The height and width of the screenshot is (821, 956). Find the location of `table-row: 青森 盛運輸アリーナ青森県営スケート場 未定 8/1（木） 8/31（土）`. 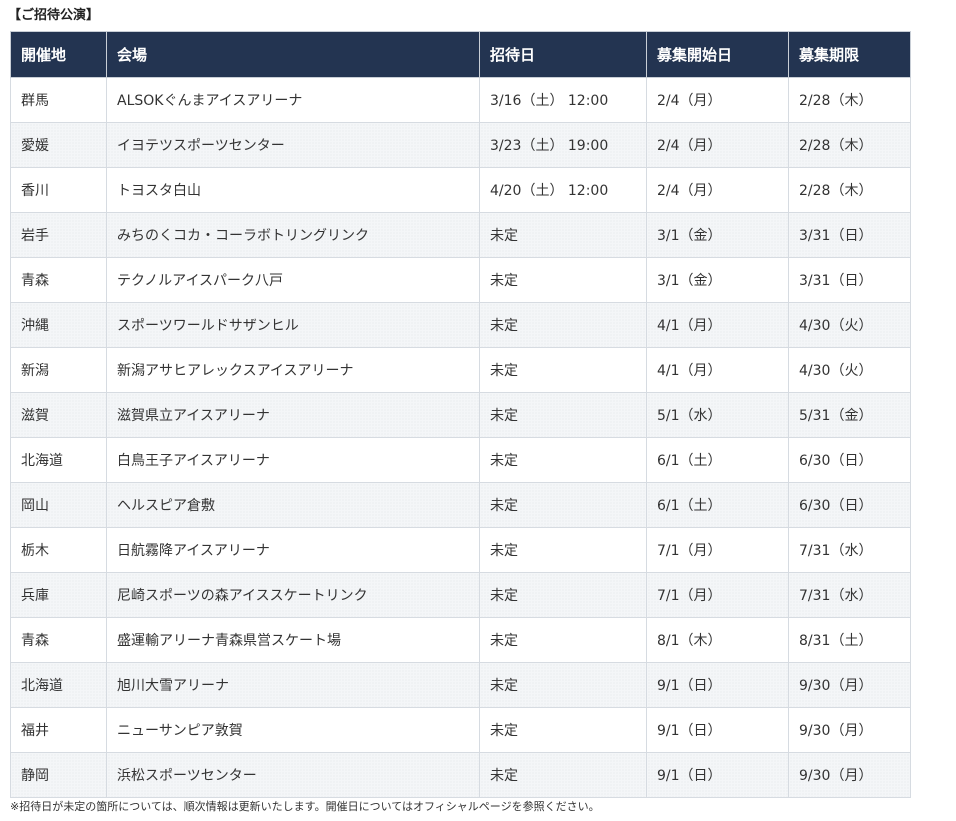

table-row: 青森 盛運輸アリーナ青森県営スケート場 未定 8/1（木） 8/31（土） is located at coordinates (460, 640).